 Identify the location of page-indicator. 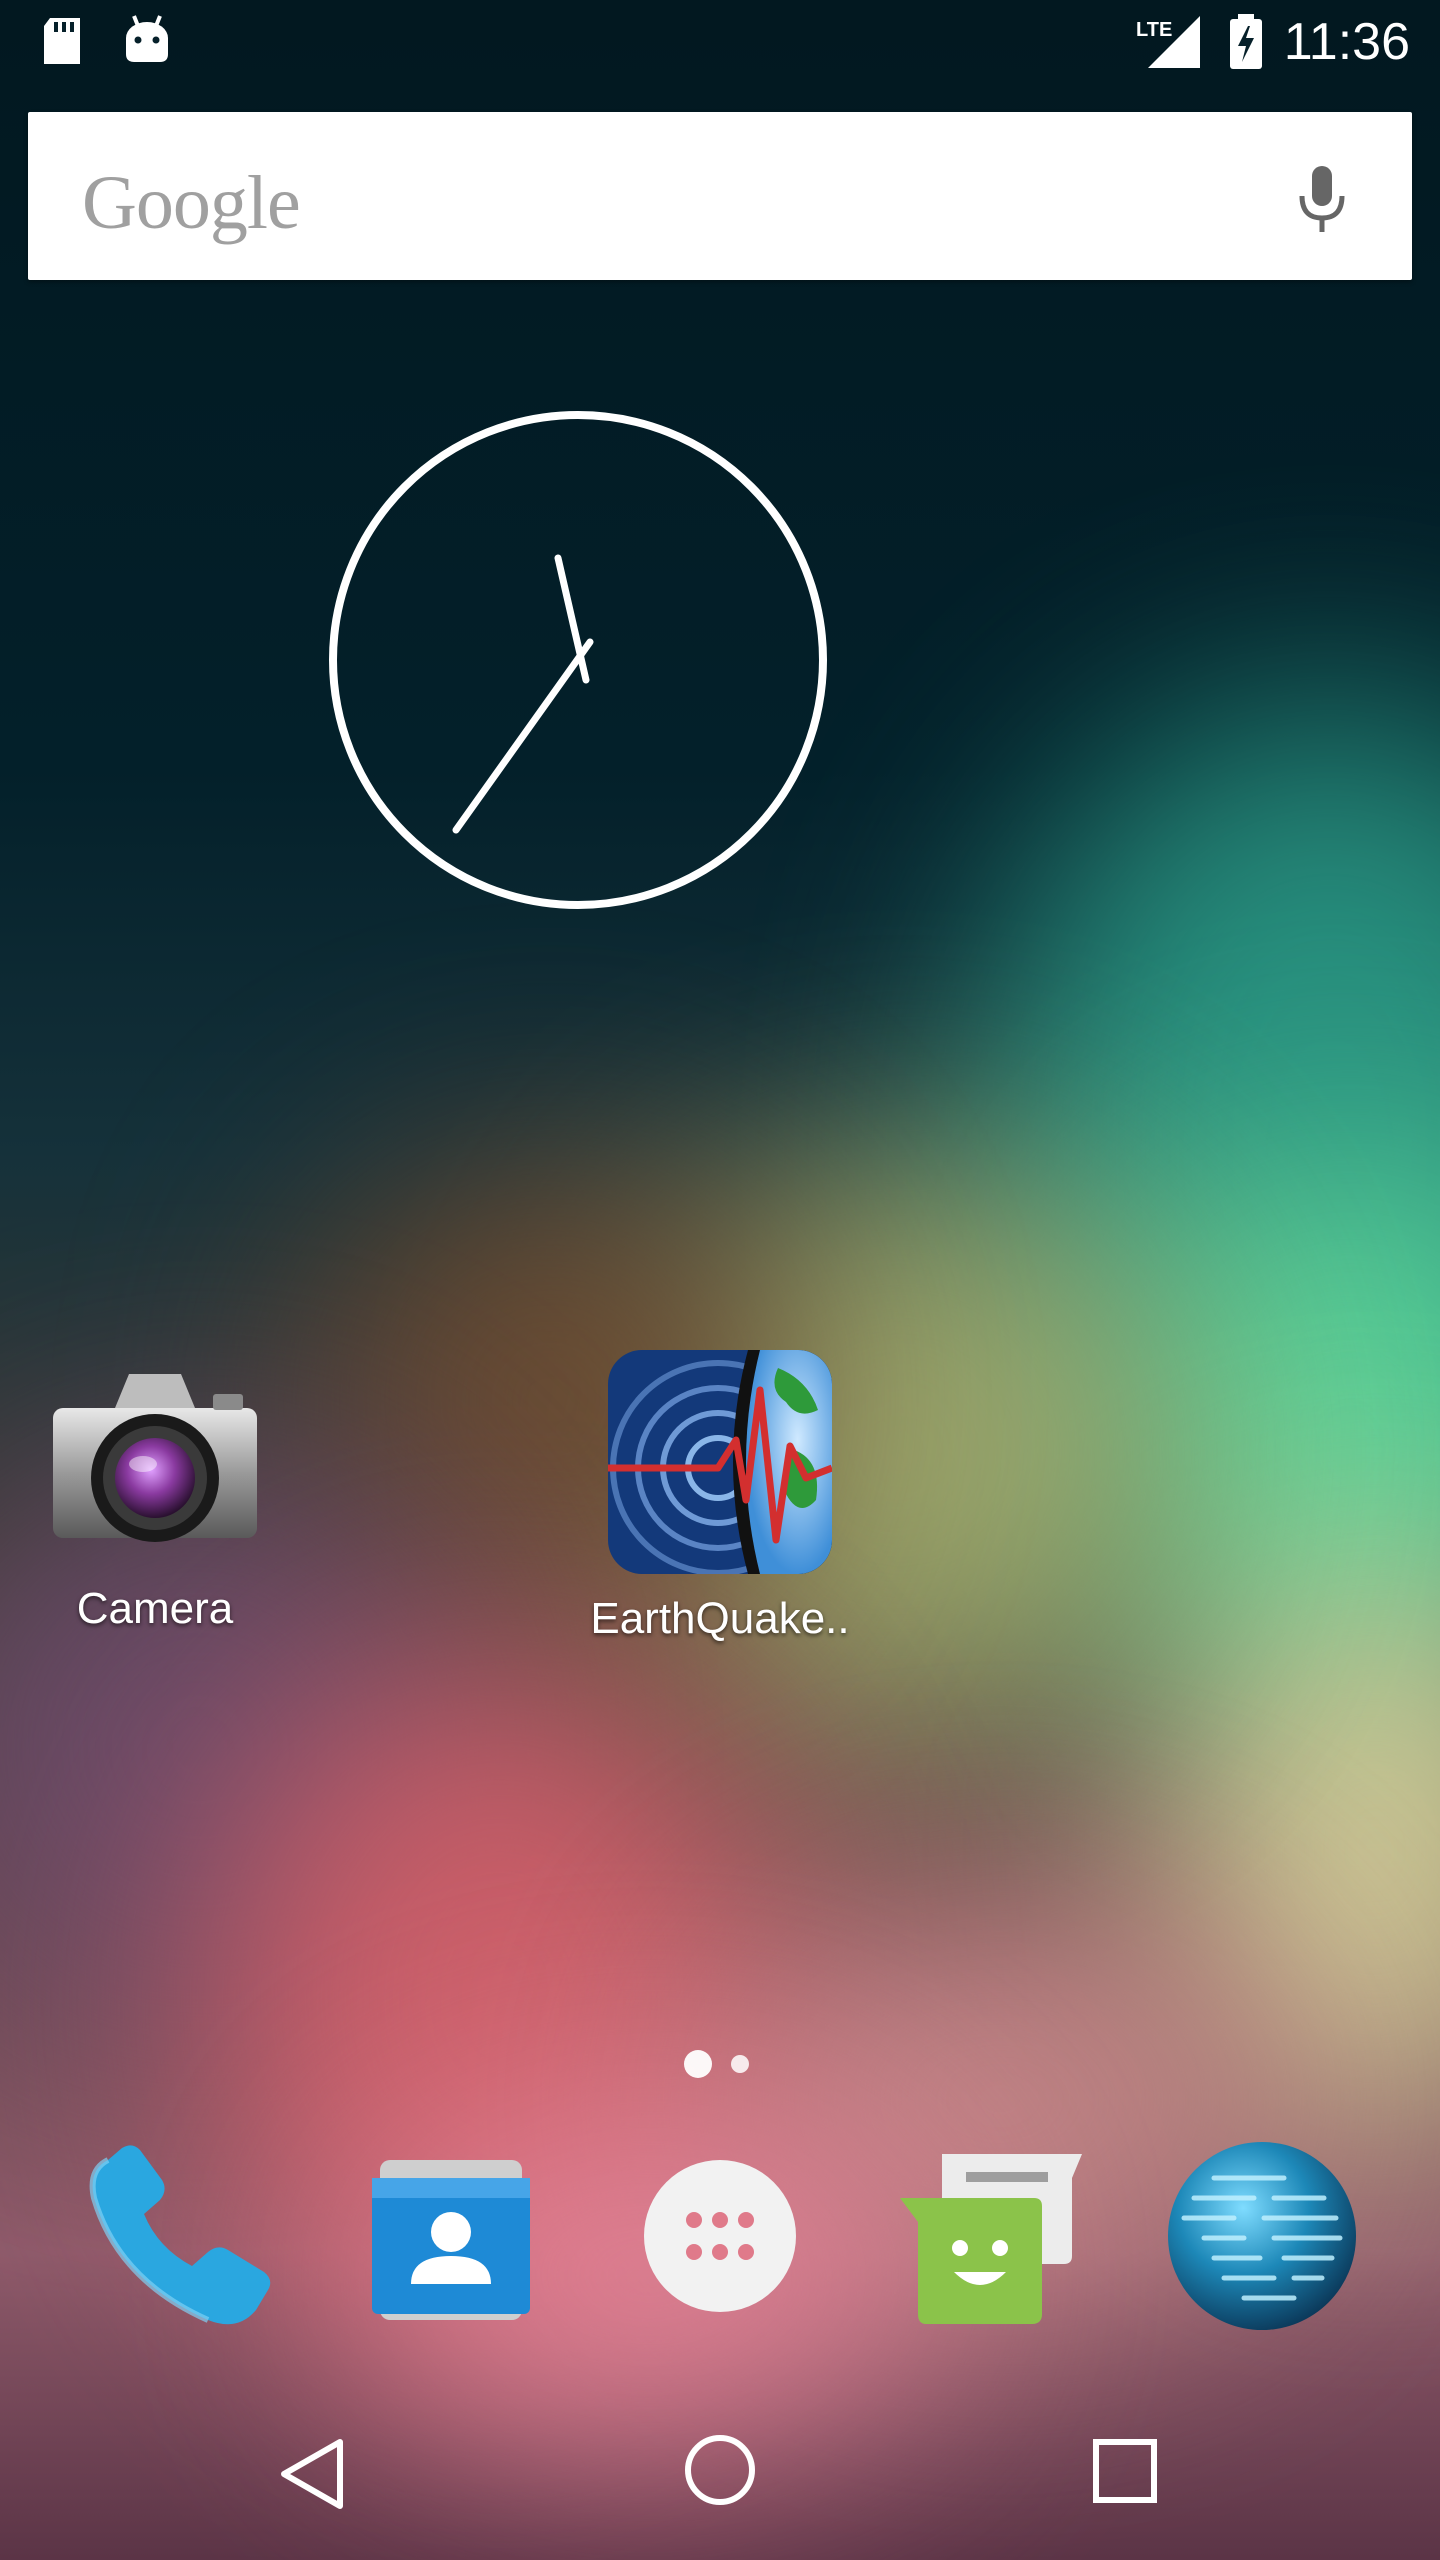
(718, 2066).